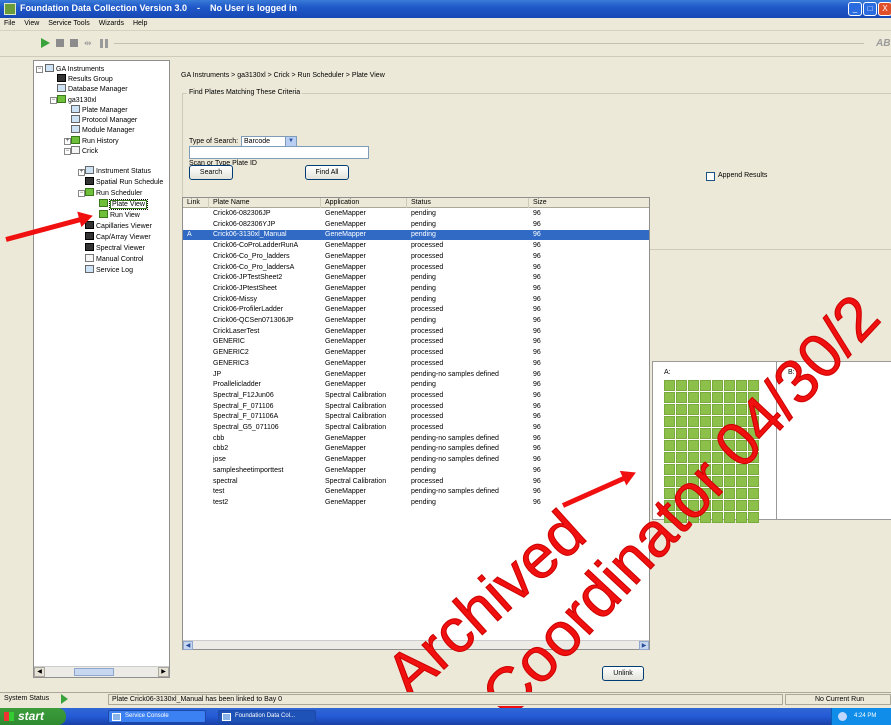 This screenshot has width=891, height=725. I want to click on table-row: GENERIC3 GeneMapper processed 96, so click(416, 364).